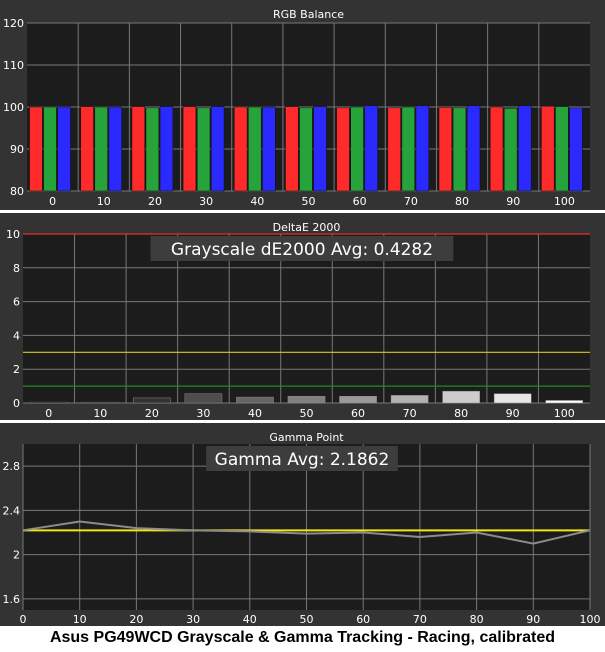 The height and width of the screenshot is (652, 605). I want to click on y-tick-label: 120, so click(13, 23).